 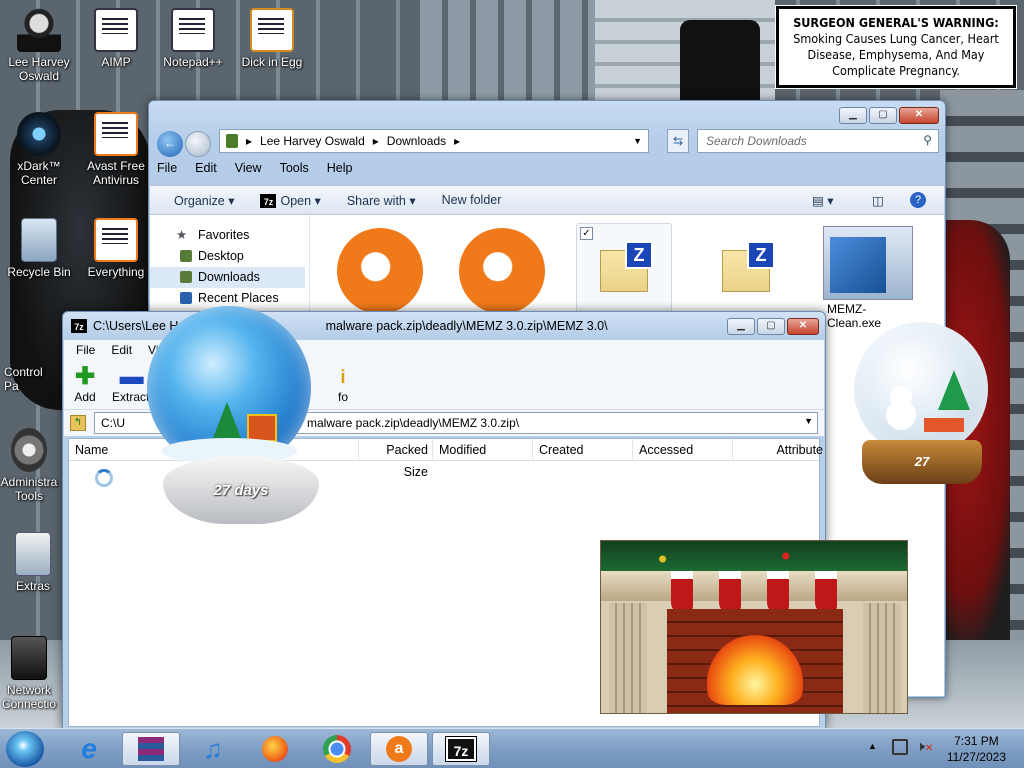 What do you see at coordinates (193, 62) in the screenshot?
I see `desktop-icon-label: Notepad++` at bounding box center [193, 62].